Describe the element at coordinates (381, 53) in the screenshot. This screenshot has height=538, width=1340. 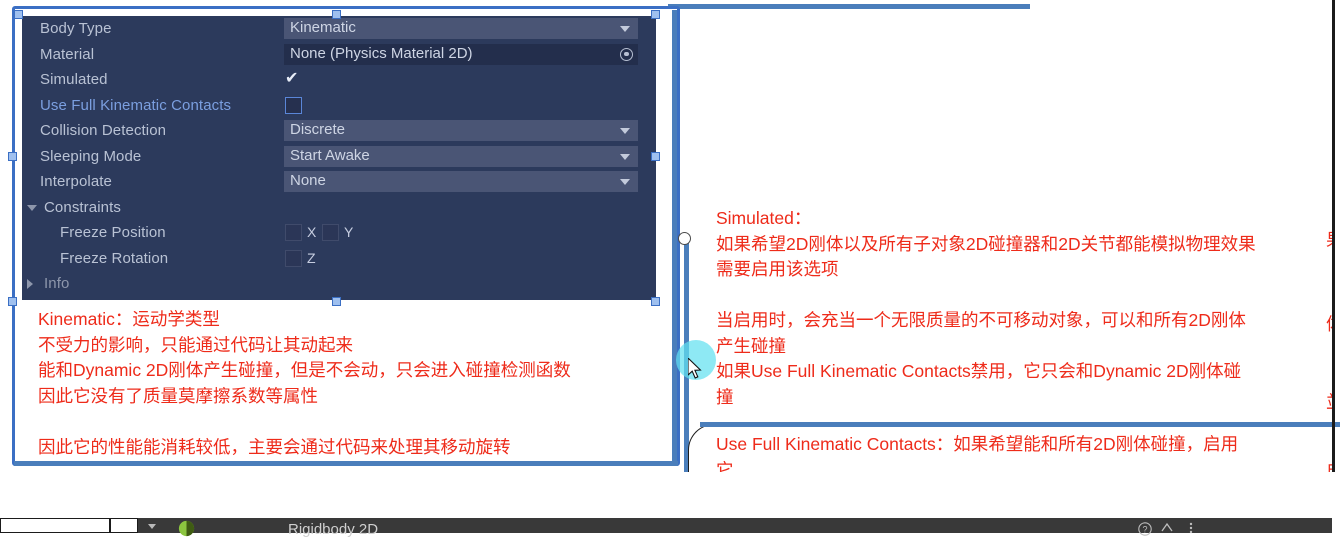
I see `material-value: None (Physics Material 2D)` at that location.